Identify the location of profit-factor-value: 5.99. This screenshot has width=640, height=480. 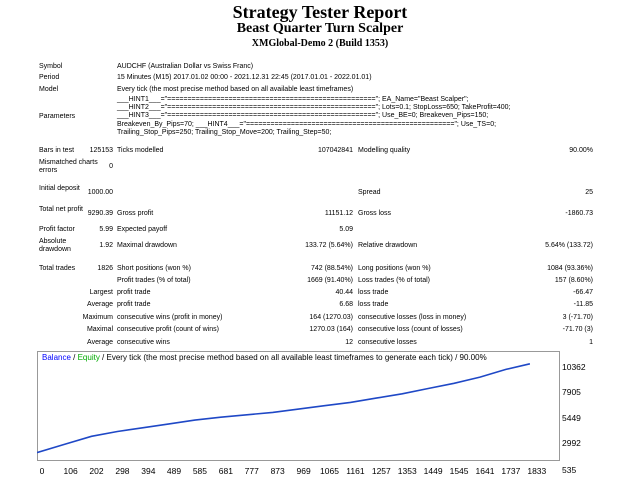
(106, 229).